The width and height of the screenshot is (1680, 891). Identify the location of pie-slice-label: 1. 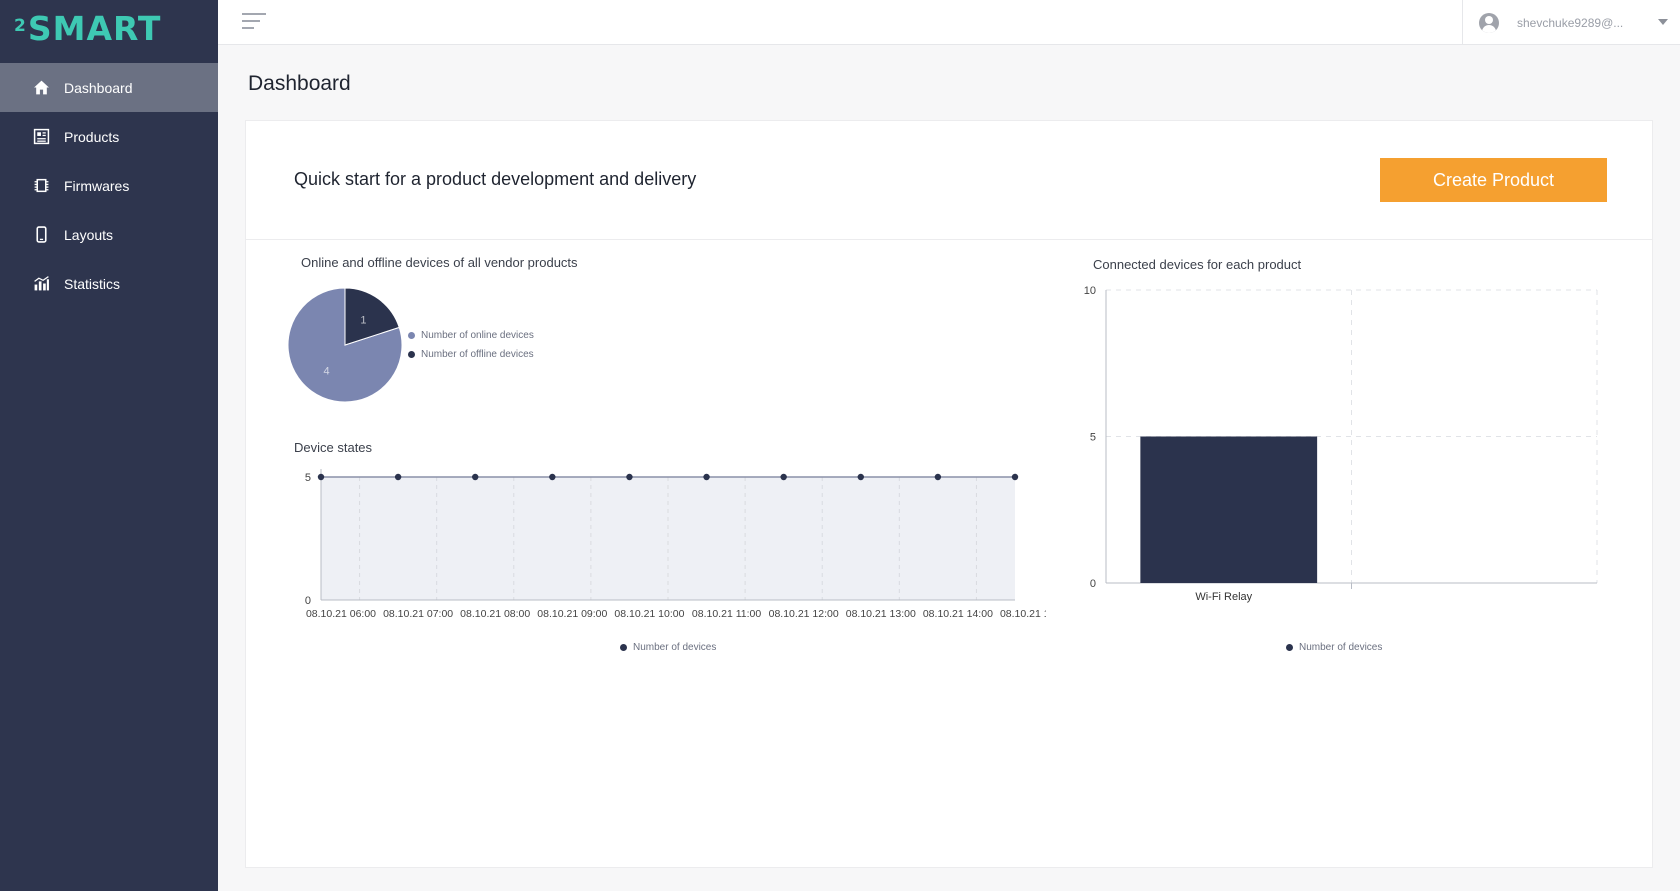
(363, 321).